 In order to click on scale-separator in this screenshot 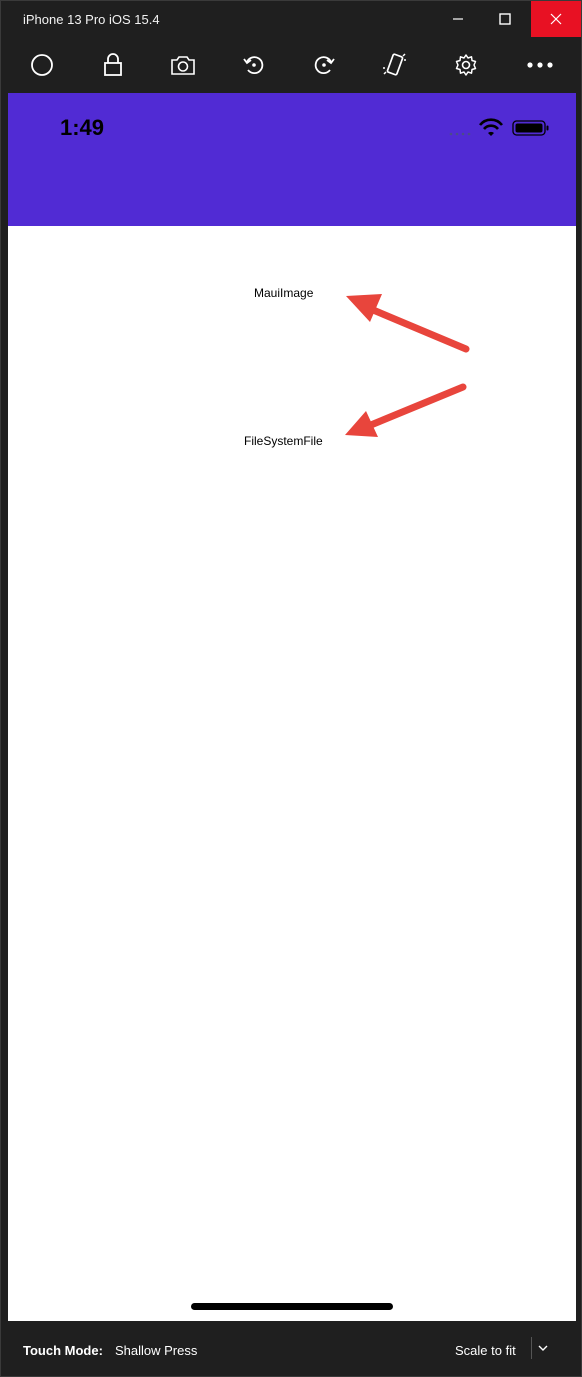, I will do `click(531, 1348)`.